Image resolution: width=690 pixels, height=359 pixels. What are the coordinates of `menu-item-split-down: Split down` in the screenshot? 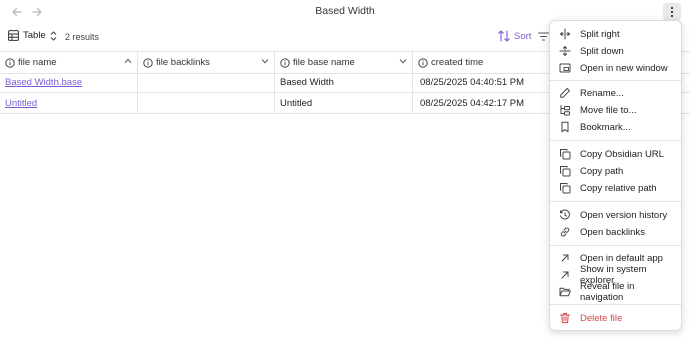 It's located at (616, 51).